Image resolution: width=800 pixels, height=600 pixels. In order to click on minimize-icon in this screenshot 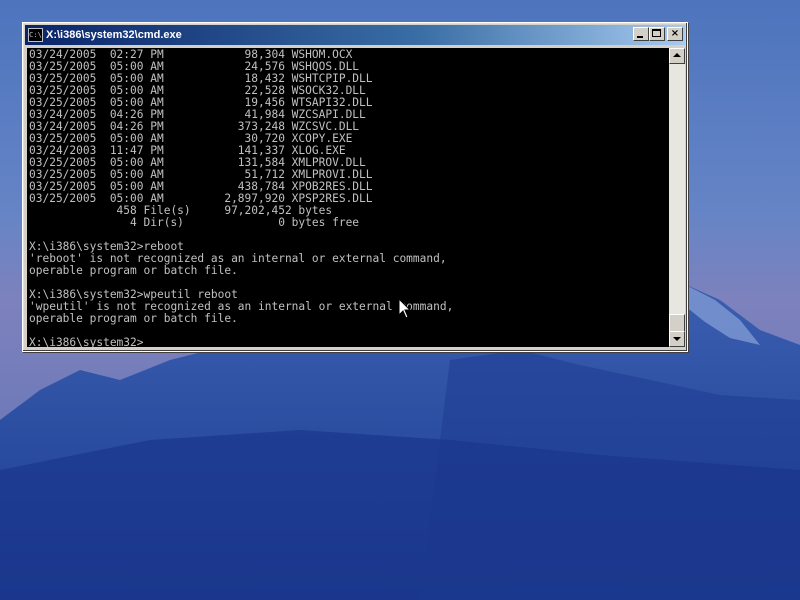, I will do `click(640, 37)`.